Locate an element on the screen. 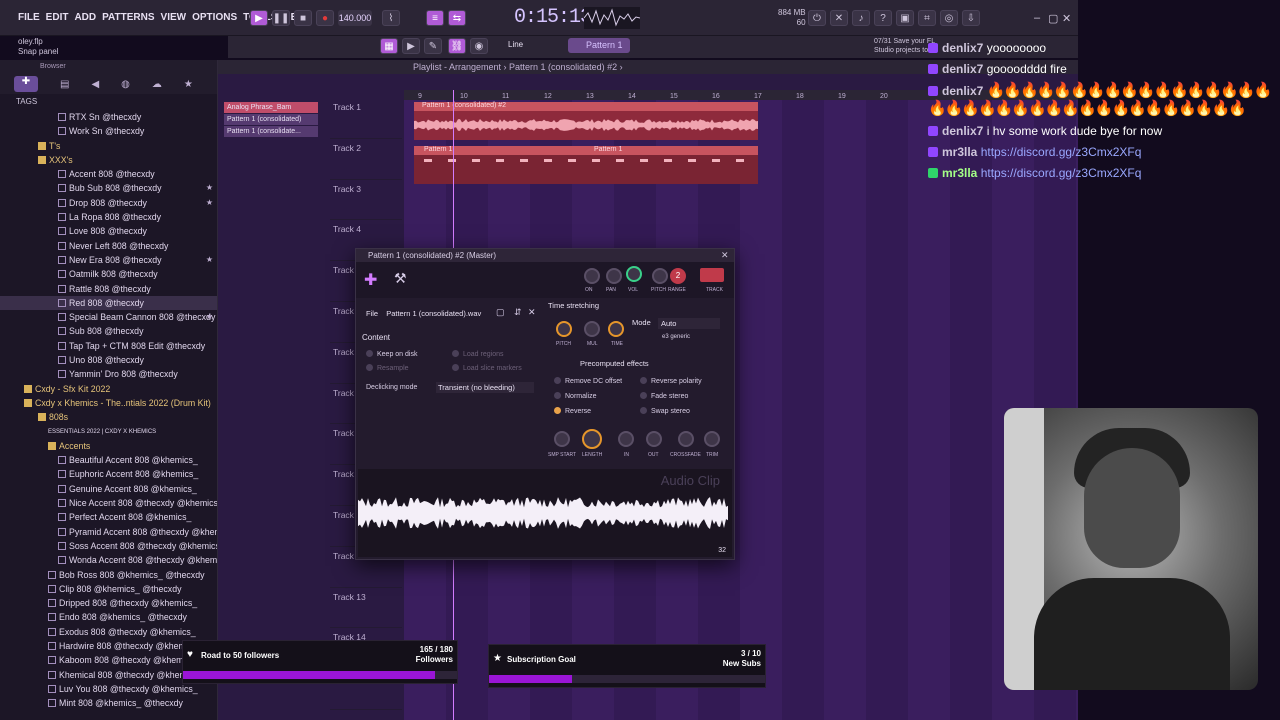 The image size is (1280, 720). menu-add: ADD is located at coordinates (85, 17).